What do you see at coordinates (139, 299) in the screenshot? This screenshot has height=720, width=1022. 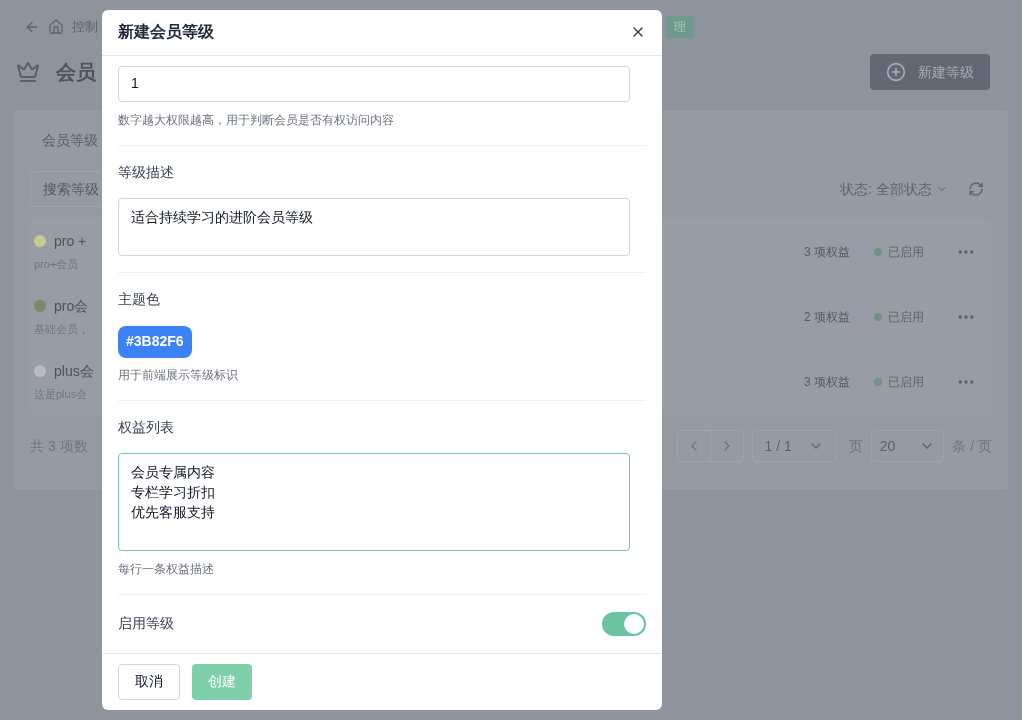 I see `field-label: 主题色` at bounding box center [139, 299].